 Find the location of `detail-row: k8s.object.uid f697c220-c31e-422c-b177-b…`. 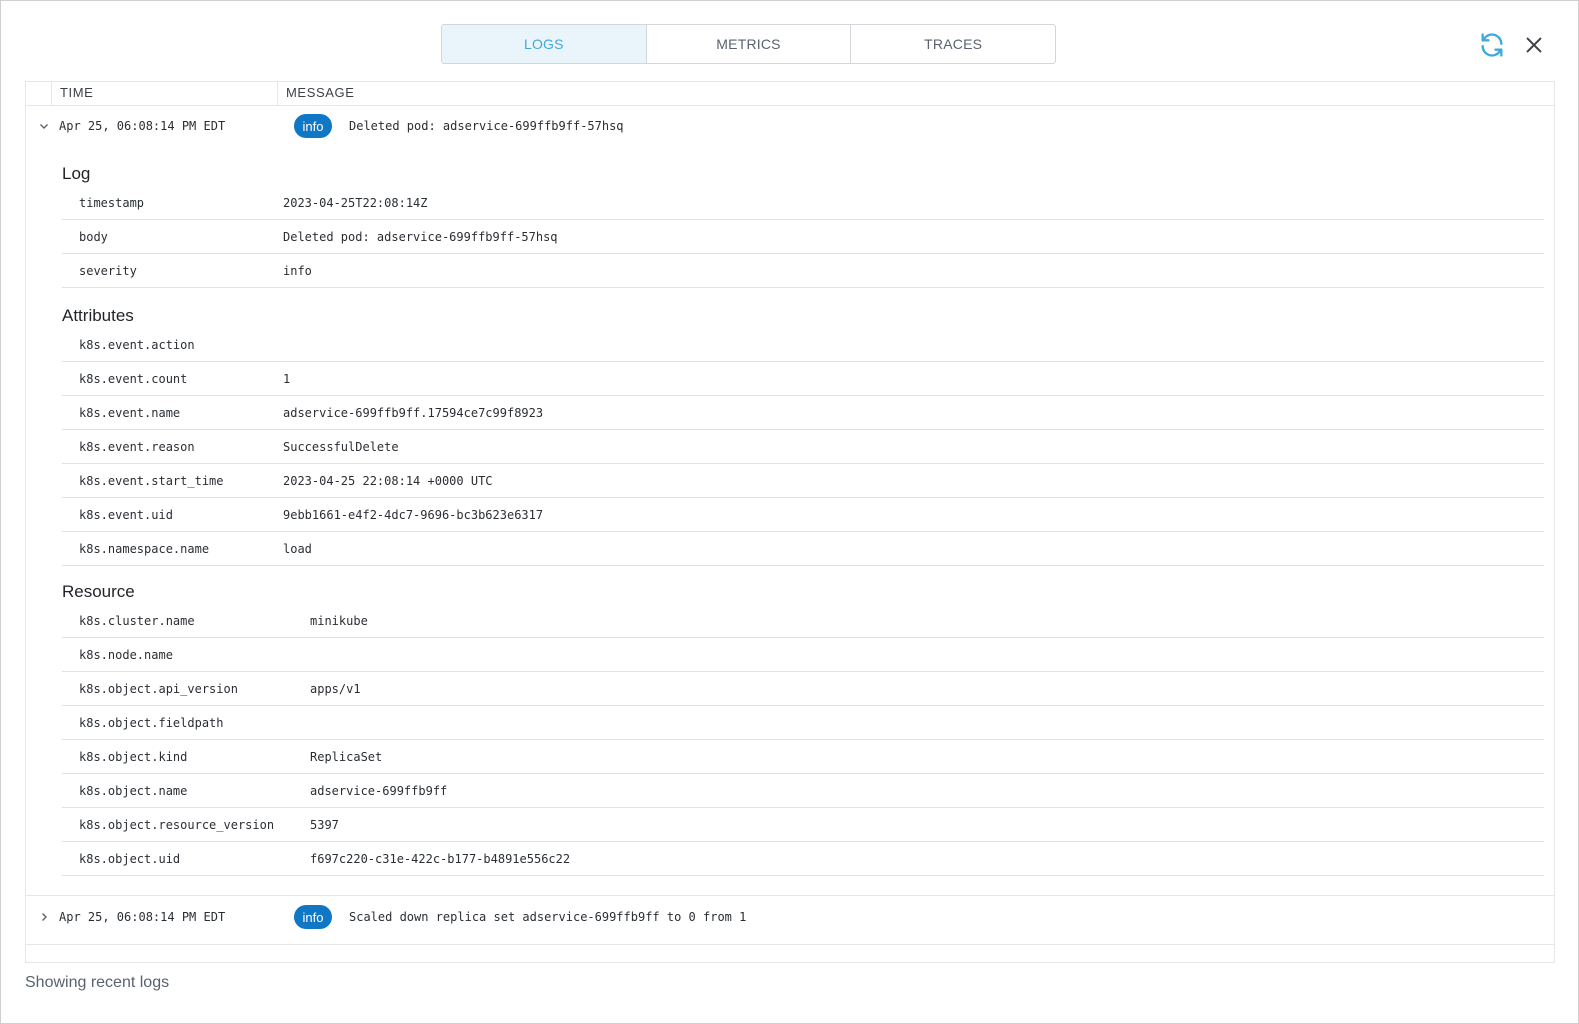

detail-row: k8s.object.uid f697c220-c31e-422c-b177-b… is located at coordinates (803, 859).